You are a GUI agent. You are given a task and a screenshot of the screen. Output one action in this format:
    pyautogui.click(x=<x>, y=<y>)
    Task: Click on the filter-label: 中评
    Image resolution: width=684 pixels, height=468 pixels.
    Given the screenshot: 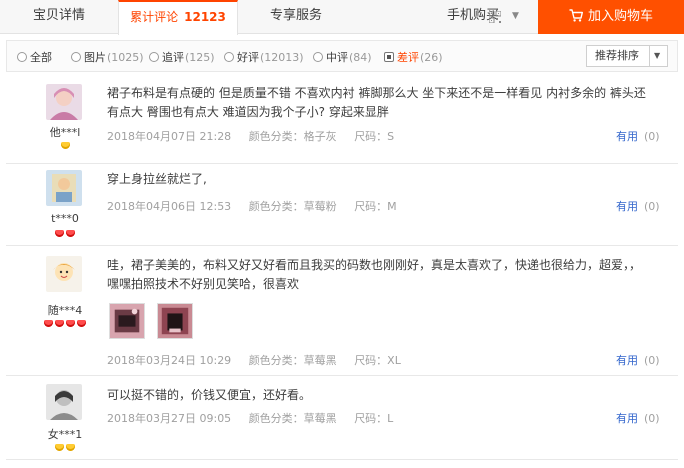 What is the action you would take?
    pyautogui.click(x=337, y=57)
    